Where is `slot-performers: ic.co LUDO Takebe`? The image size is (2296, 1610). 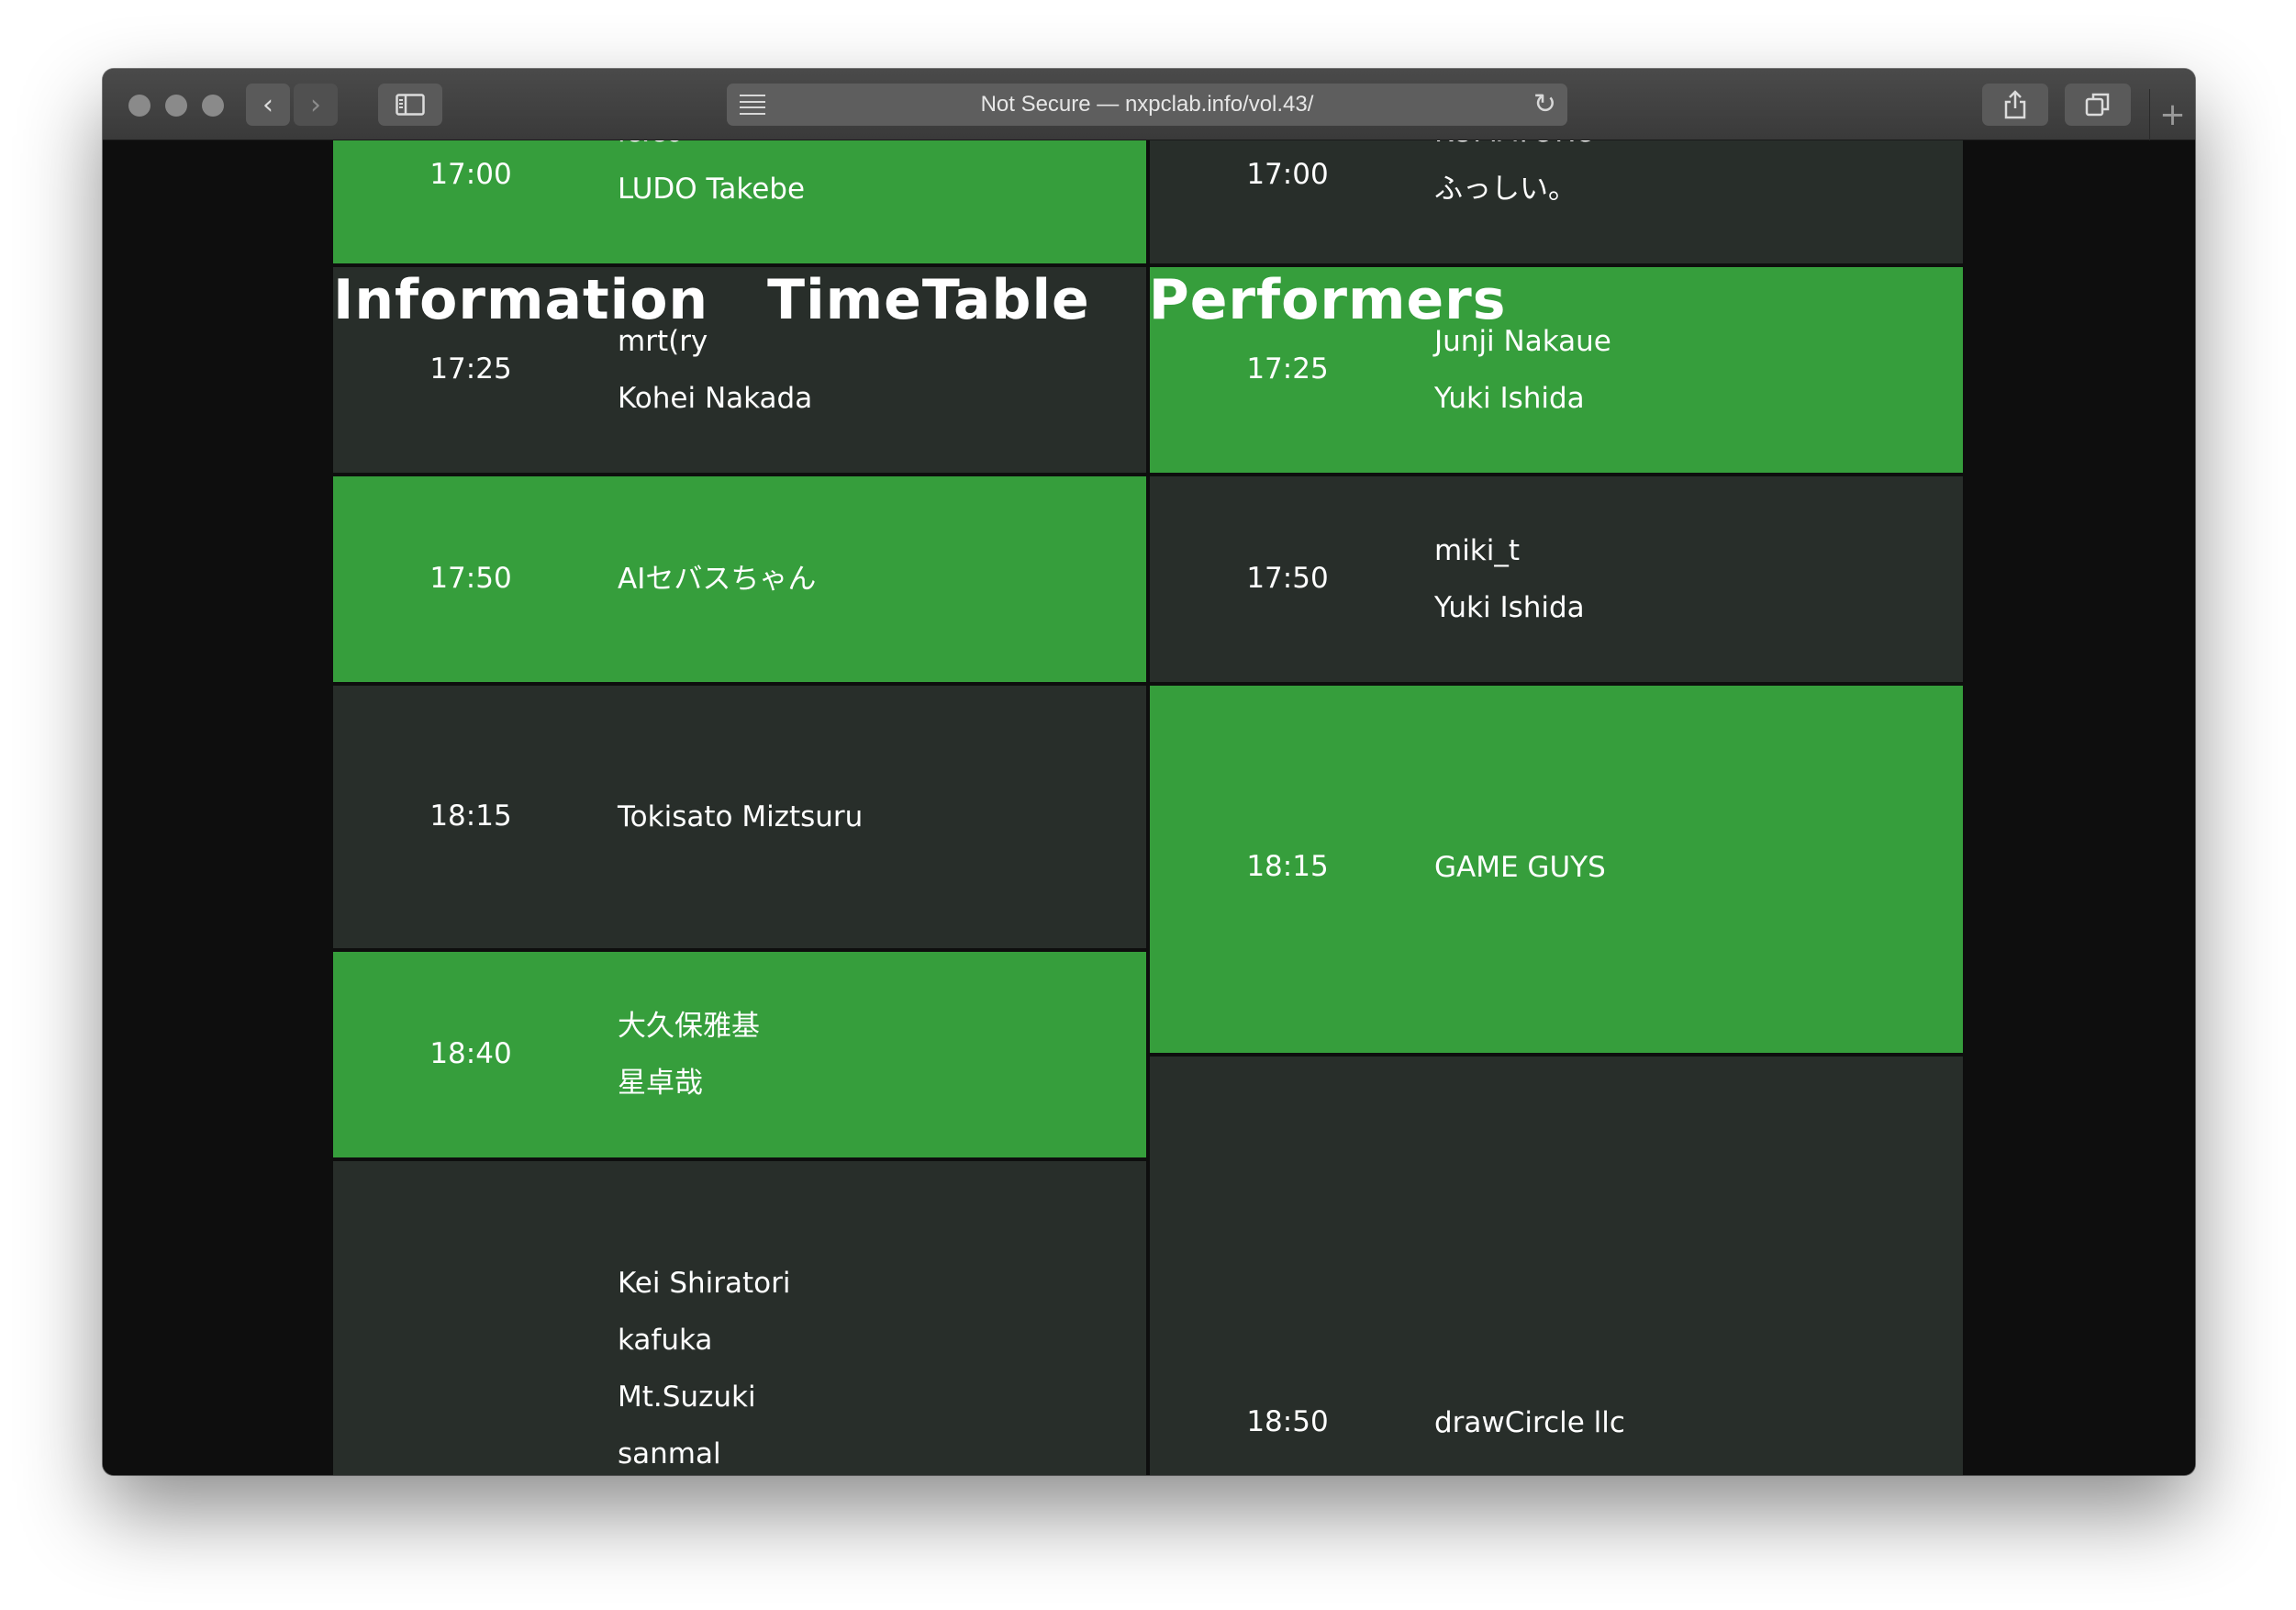 slot-performers: ic.co LUDO Takebe is located at coordinates (711, 179).